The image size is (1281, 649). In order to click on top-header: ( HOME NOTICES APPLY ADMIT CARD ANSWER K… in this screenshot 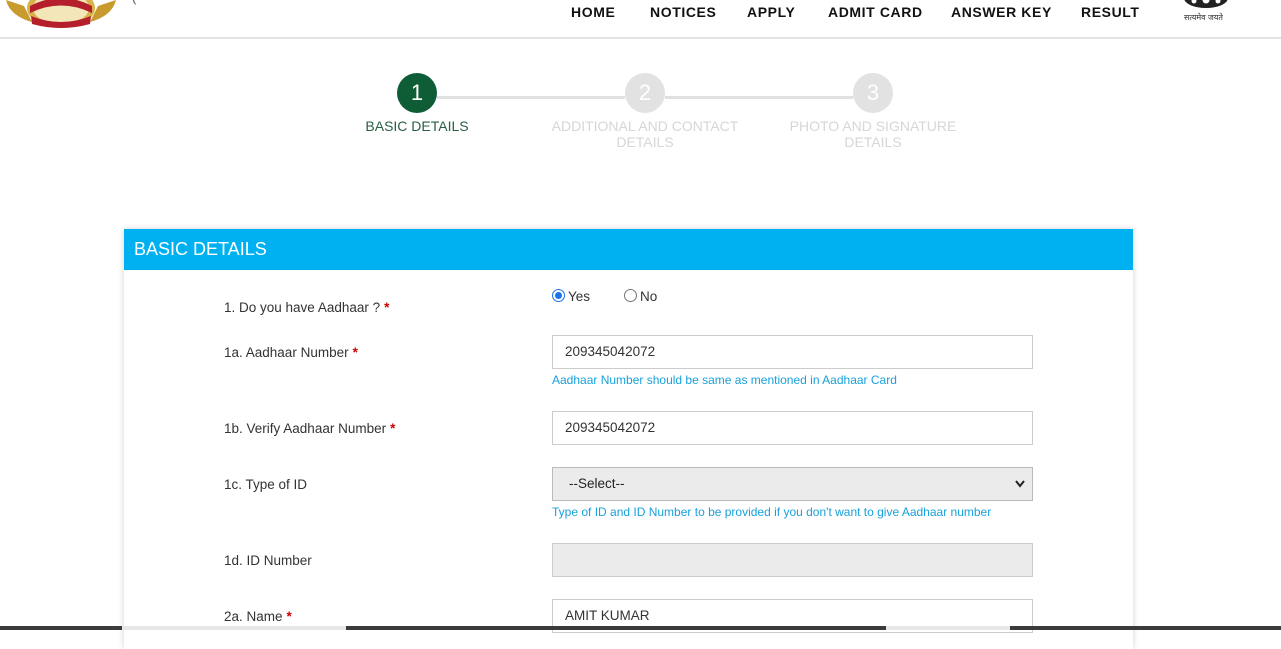, I will do `click(640, 19)`.